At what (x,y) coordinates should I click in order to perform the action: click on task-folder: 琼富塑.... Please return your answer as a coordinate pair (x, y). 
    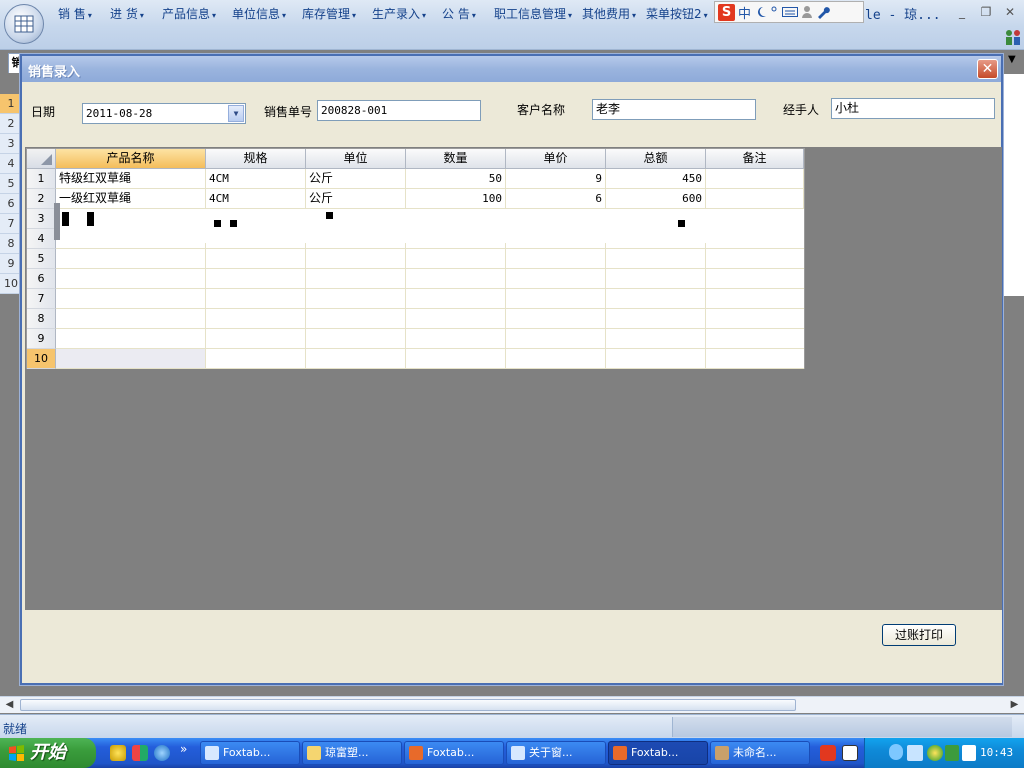
    Looking at the image, I should click on (352, 753).